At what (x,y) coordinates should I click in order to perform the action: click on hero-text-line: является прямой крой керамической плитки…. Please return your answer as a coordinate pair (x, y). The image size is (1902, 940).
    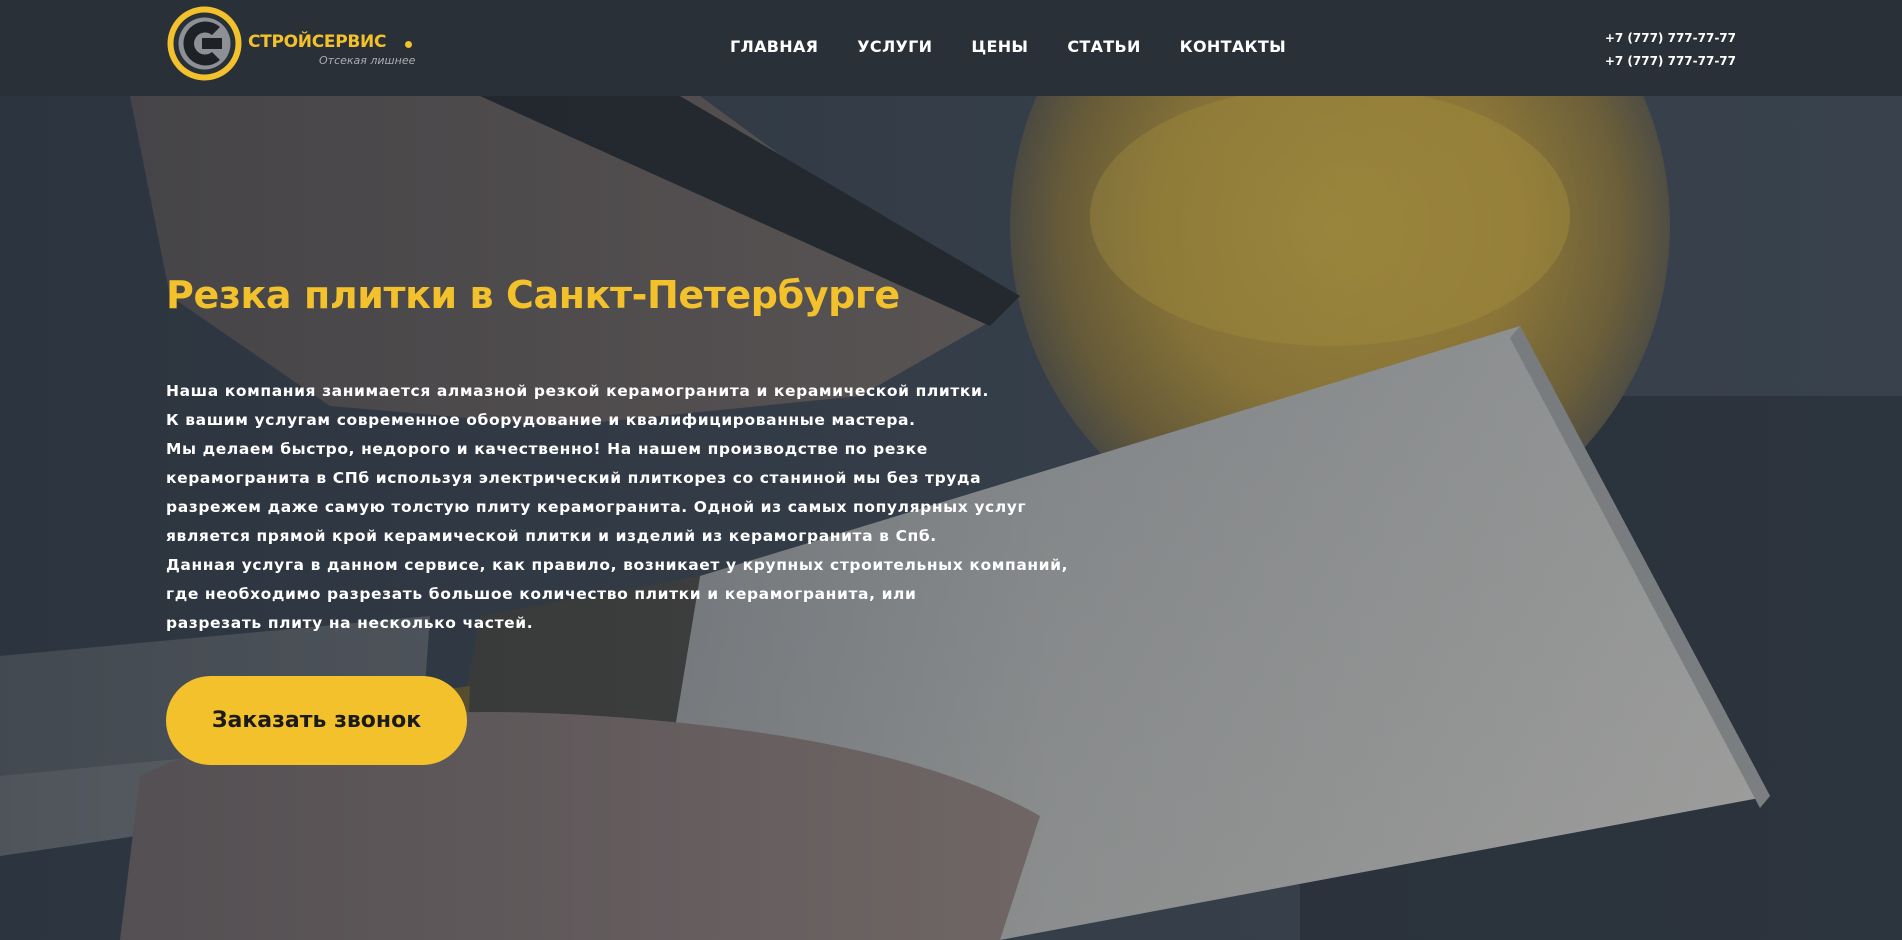
    Looking at the image, I should click on (551, 536).